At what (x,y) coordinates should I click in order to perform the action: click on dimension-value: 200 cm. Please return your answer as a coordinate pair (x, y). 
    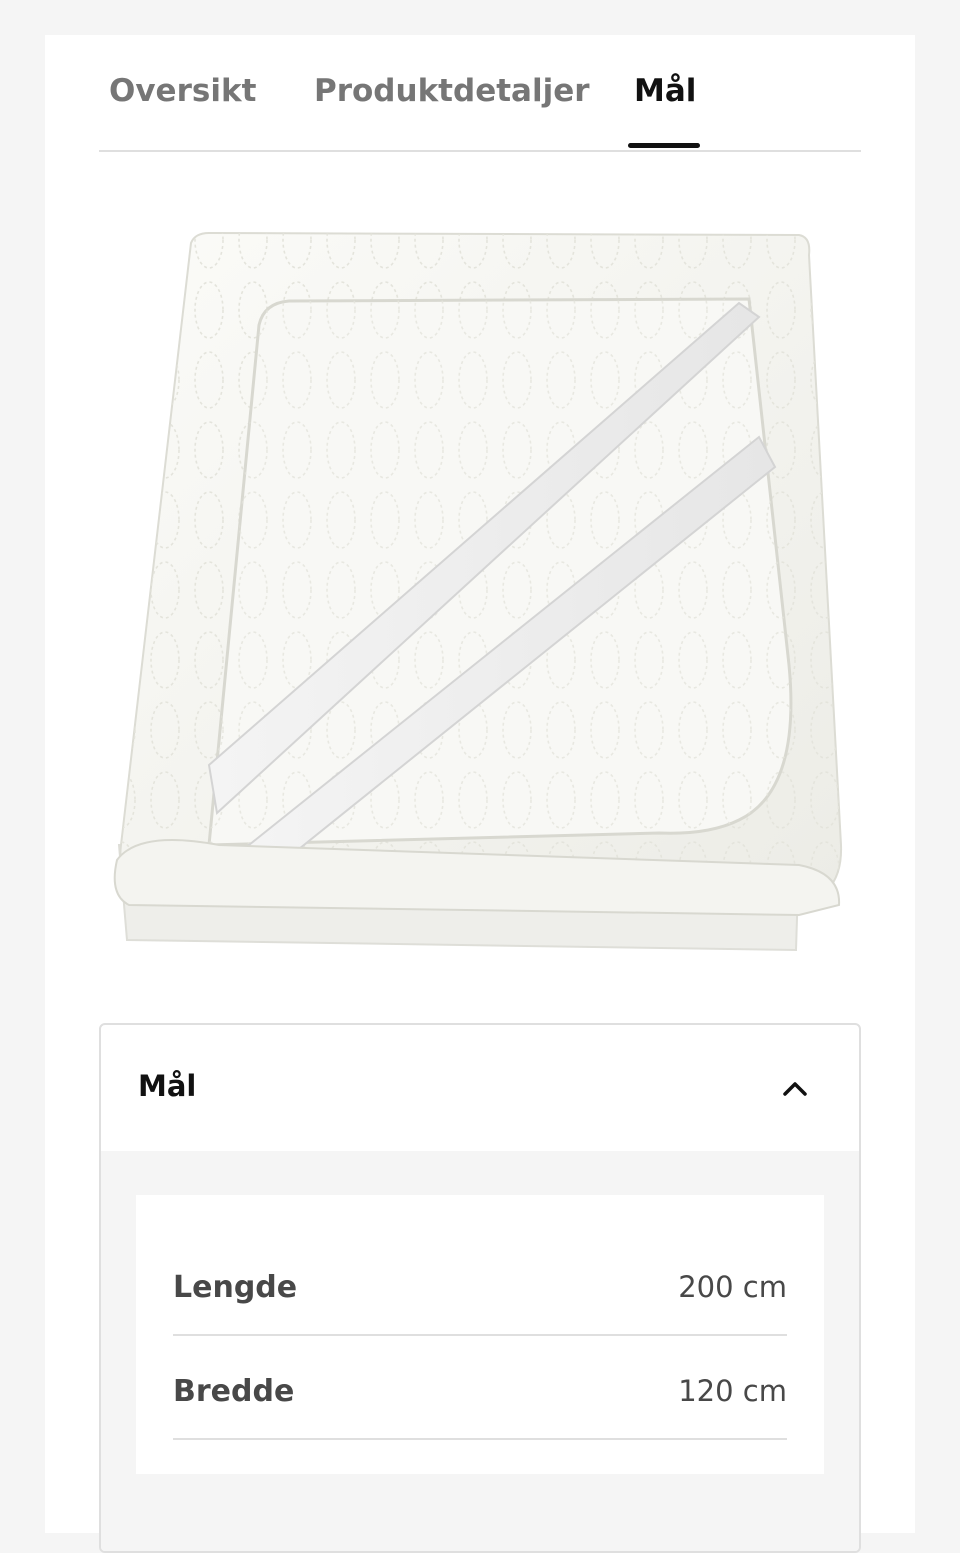
    Looking at the image, I should click on (732, 1287).